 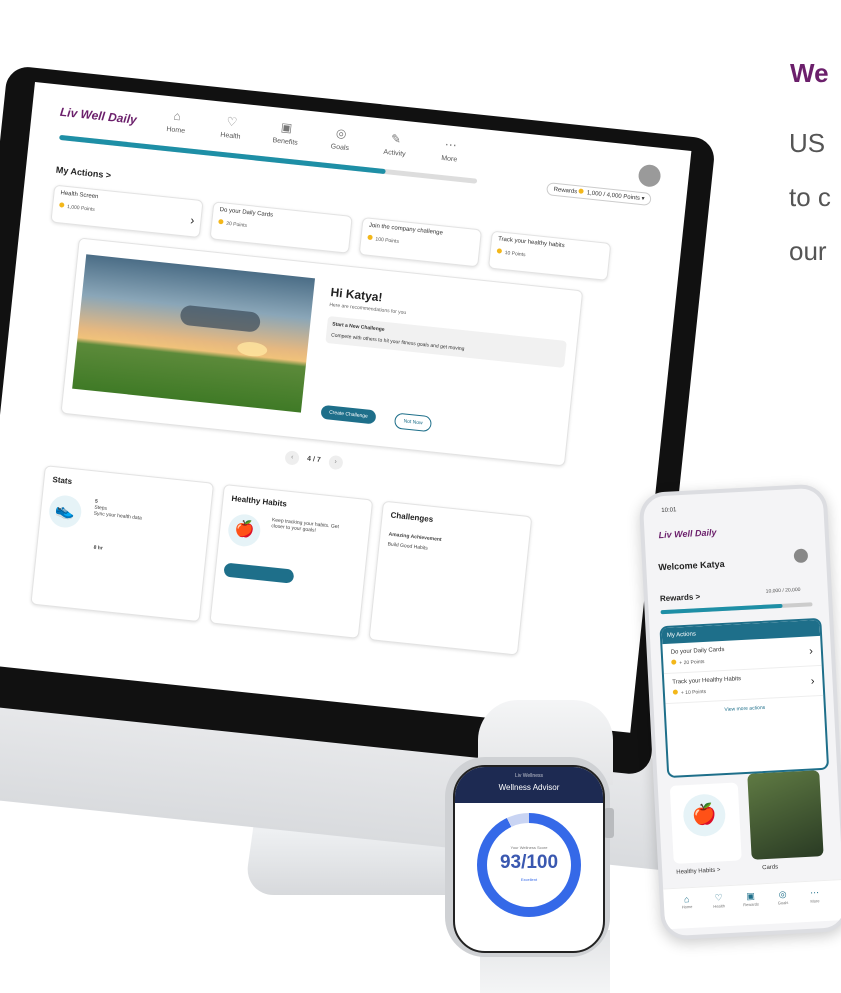 What do you see at coordinates (177, 116) in the screenshot?
I see `home-icon: ⌂` at bounding box center [177, 116].